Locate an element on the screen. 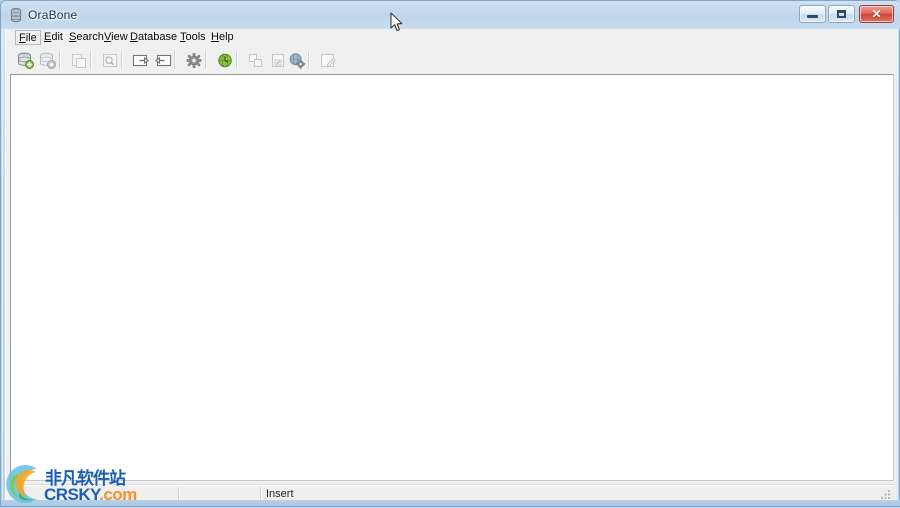  objects-button is located at coordinates (256, 60).